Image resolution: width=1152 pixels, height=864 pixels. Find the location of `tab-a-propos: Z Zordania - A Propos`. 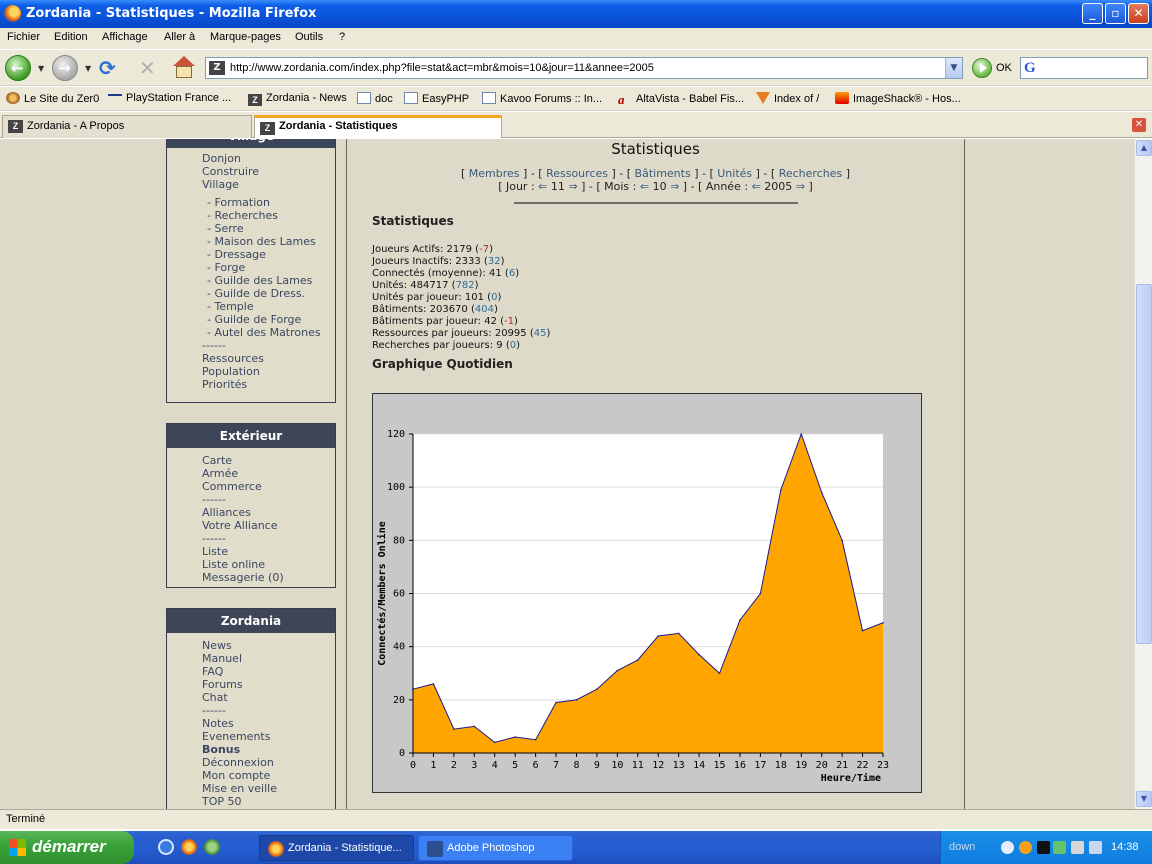

tab-a-propos: Z Zordania - A Propos is located at coordinates (127, 126).